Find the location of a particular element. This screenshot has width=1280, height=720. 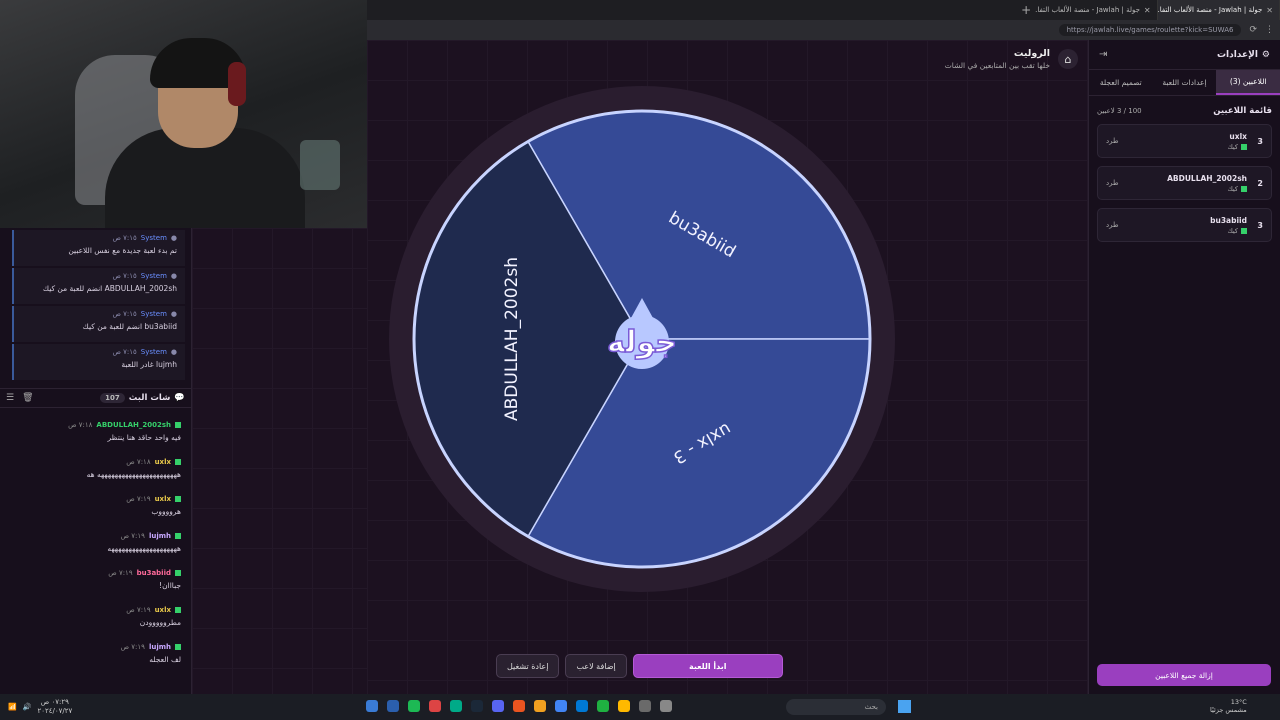

message-text: تم بدء لعبة جديدة مع نفس اللاعبين is located at coordinates (122, 250).